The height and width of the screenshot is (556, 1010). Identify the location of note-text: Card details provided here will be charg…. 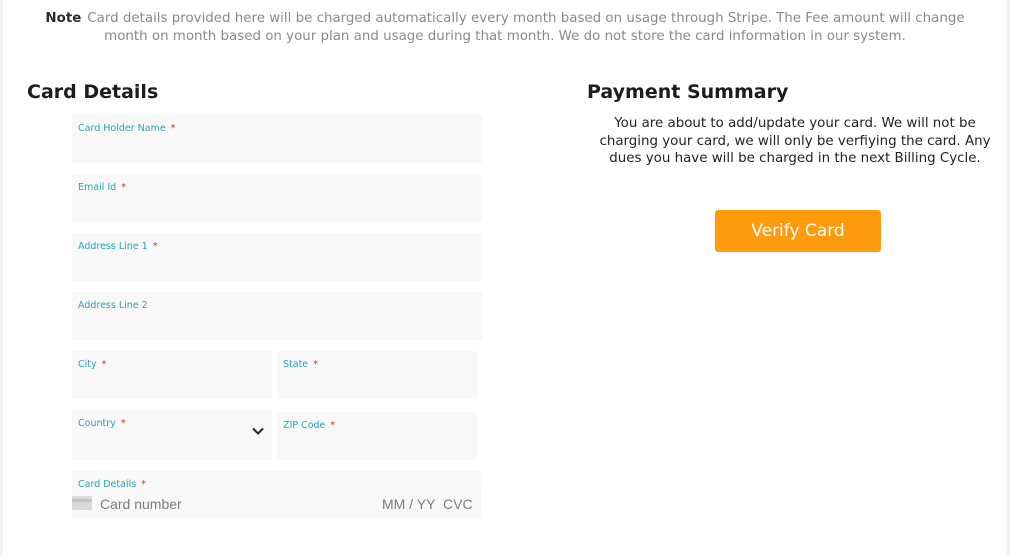
(526, 27).